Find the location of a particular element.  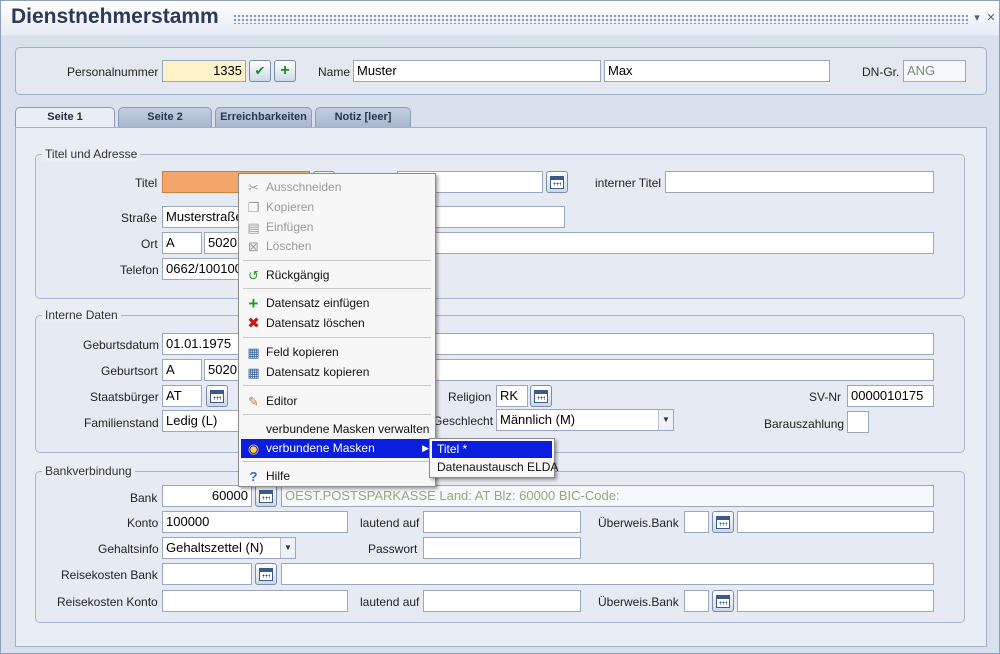

first-name-field: Max is located at coordinates (717, 71).